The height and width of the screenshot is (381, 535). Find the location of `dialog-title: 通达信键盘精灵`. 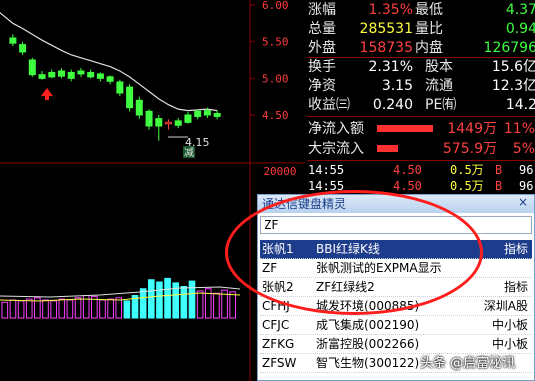

dialog-title: 通达信键盘精灵 is located at coordinates (396, 204).